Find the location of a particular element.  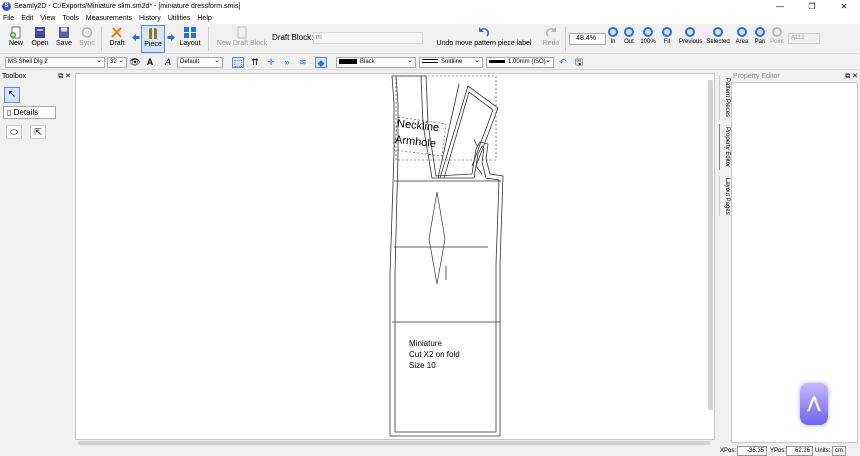

menu-measurements: Measurements is located at coordinates (109, 18).